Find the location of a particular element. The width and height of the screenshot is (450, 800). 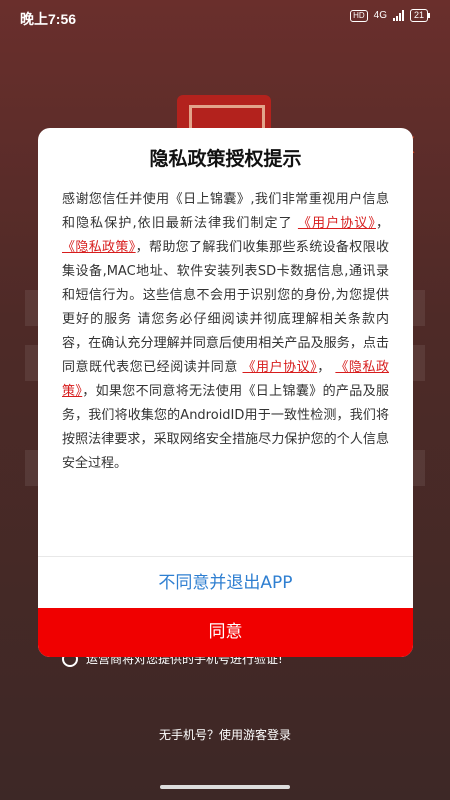

home-indicator is located at coordinates (225, 787).